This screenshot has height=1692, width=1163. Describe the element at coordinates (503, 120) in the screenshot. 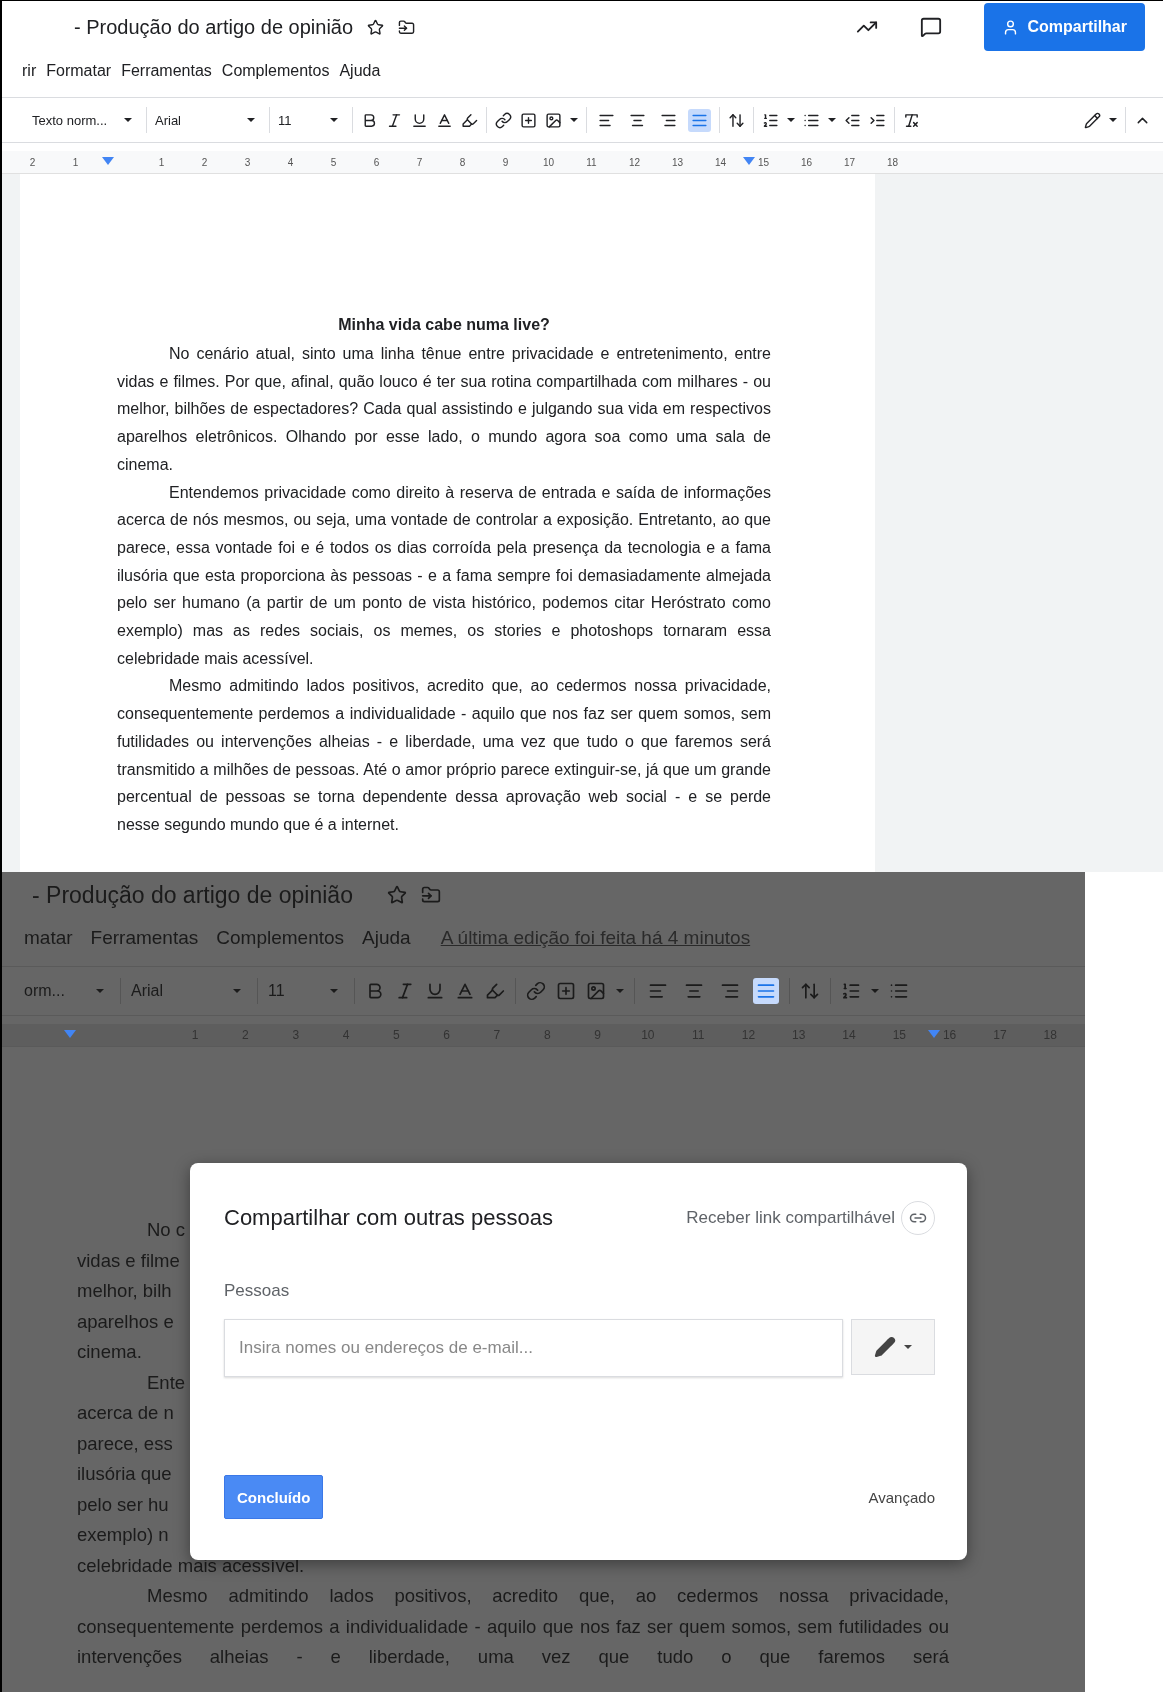

I see `link-icon` at that location.